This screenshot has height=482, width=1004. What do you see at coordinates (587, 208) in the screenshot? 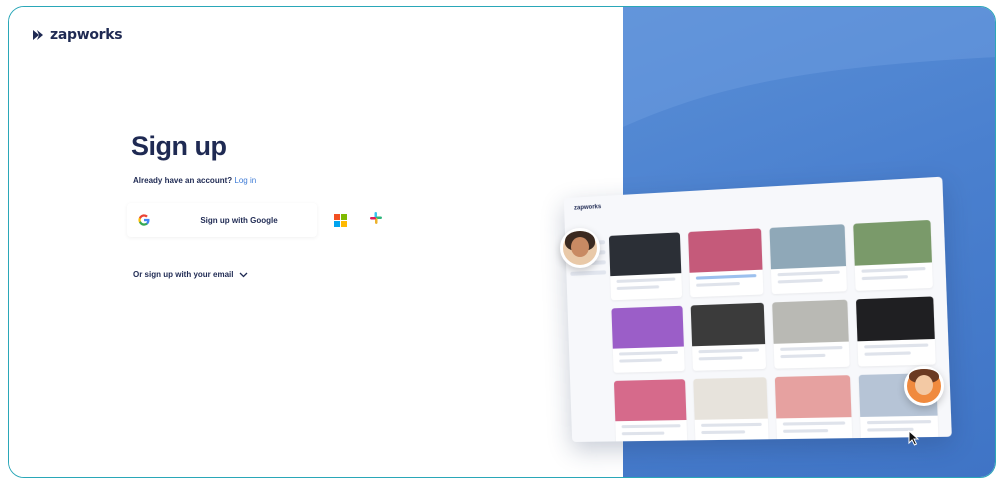
I see `mockup-app-name: zapworks` at bounding box center [587, 208].